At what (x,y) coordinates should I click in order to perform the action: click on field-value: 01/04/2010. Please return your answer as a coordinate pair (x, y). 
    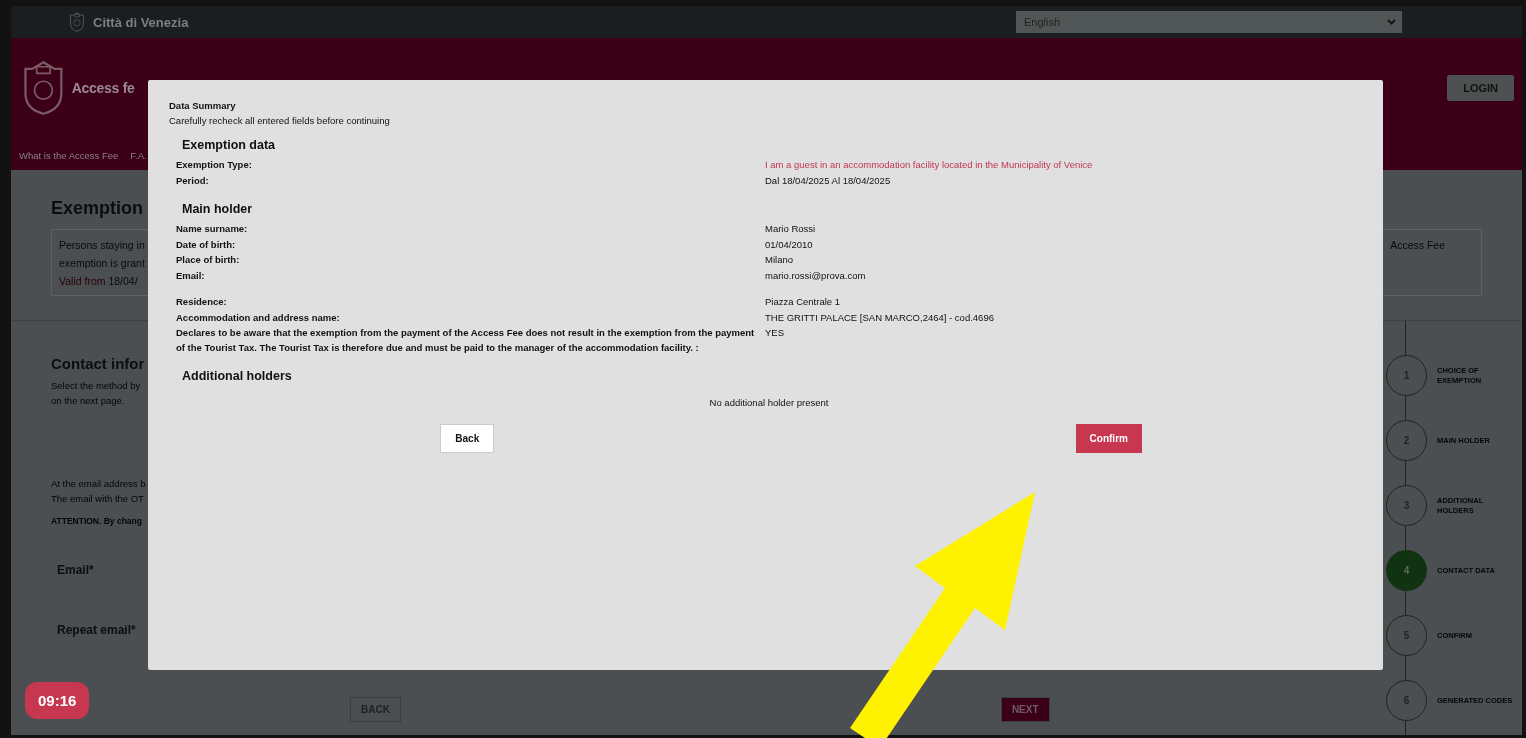
    Looking at the image, I should click on (789, 244).